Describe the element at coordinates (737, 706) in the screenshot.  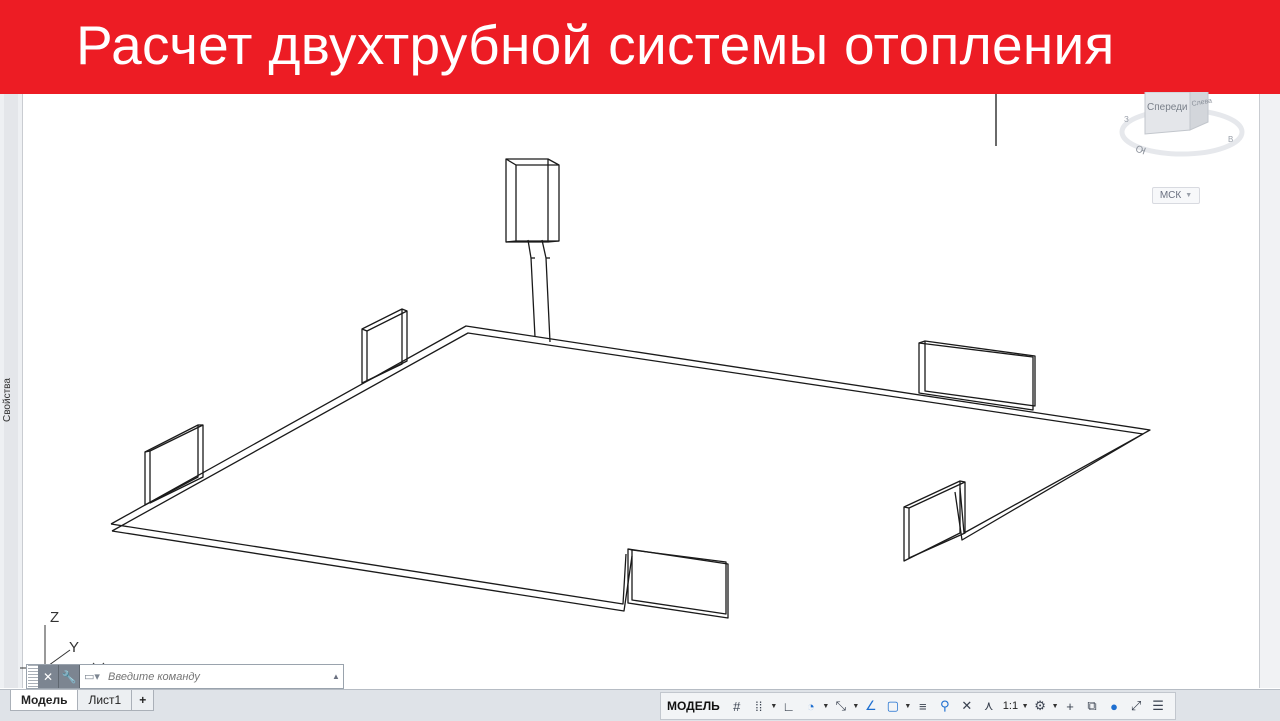
I see `grid-icon: #` at that location.